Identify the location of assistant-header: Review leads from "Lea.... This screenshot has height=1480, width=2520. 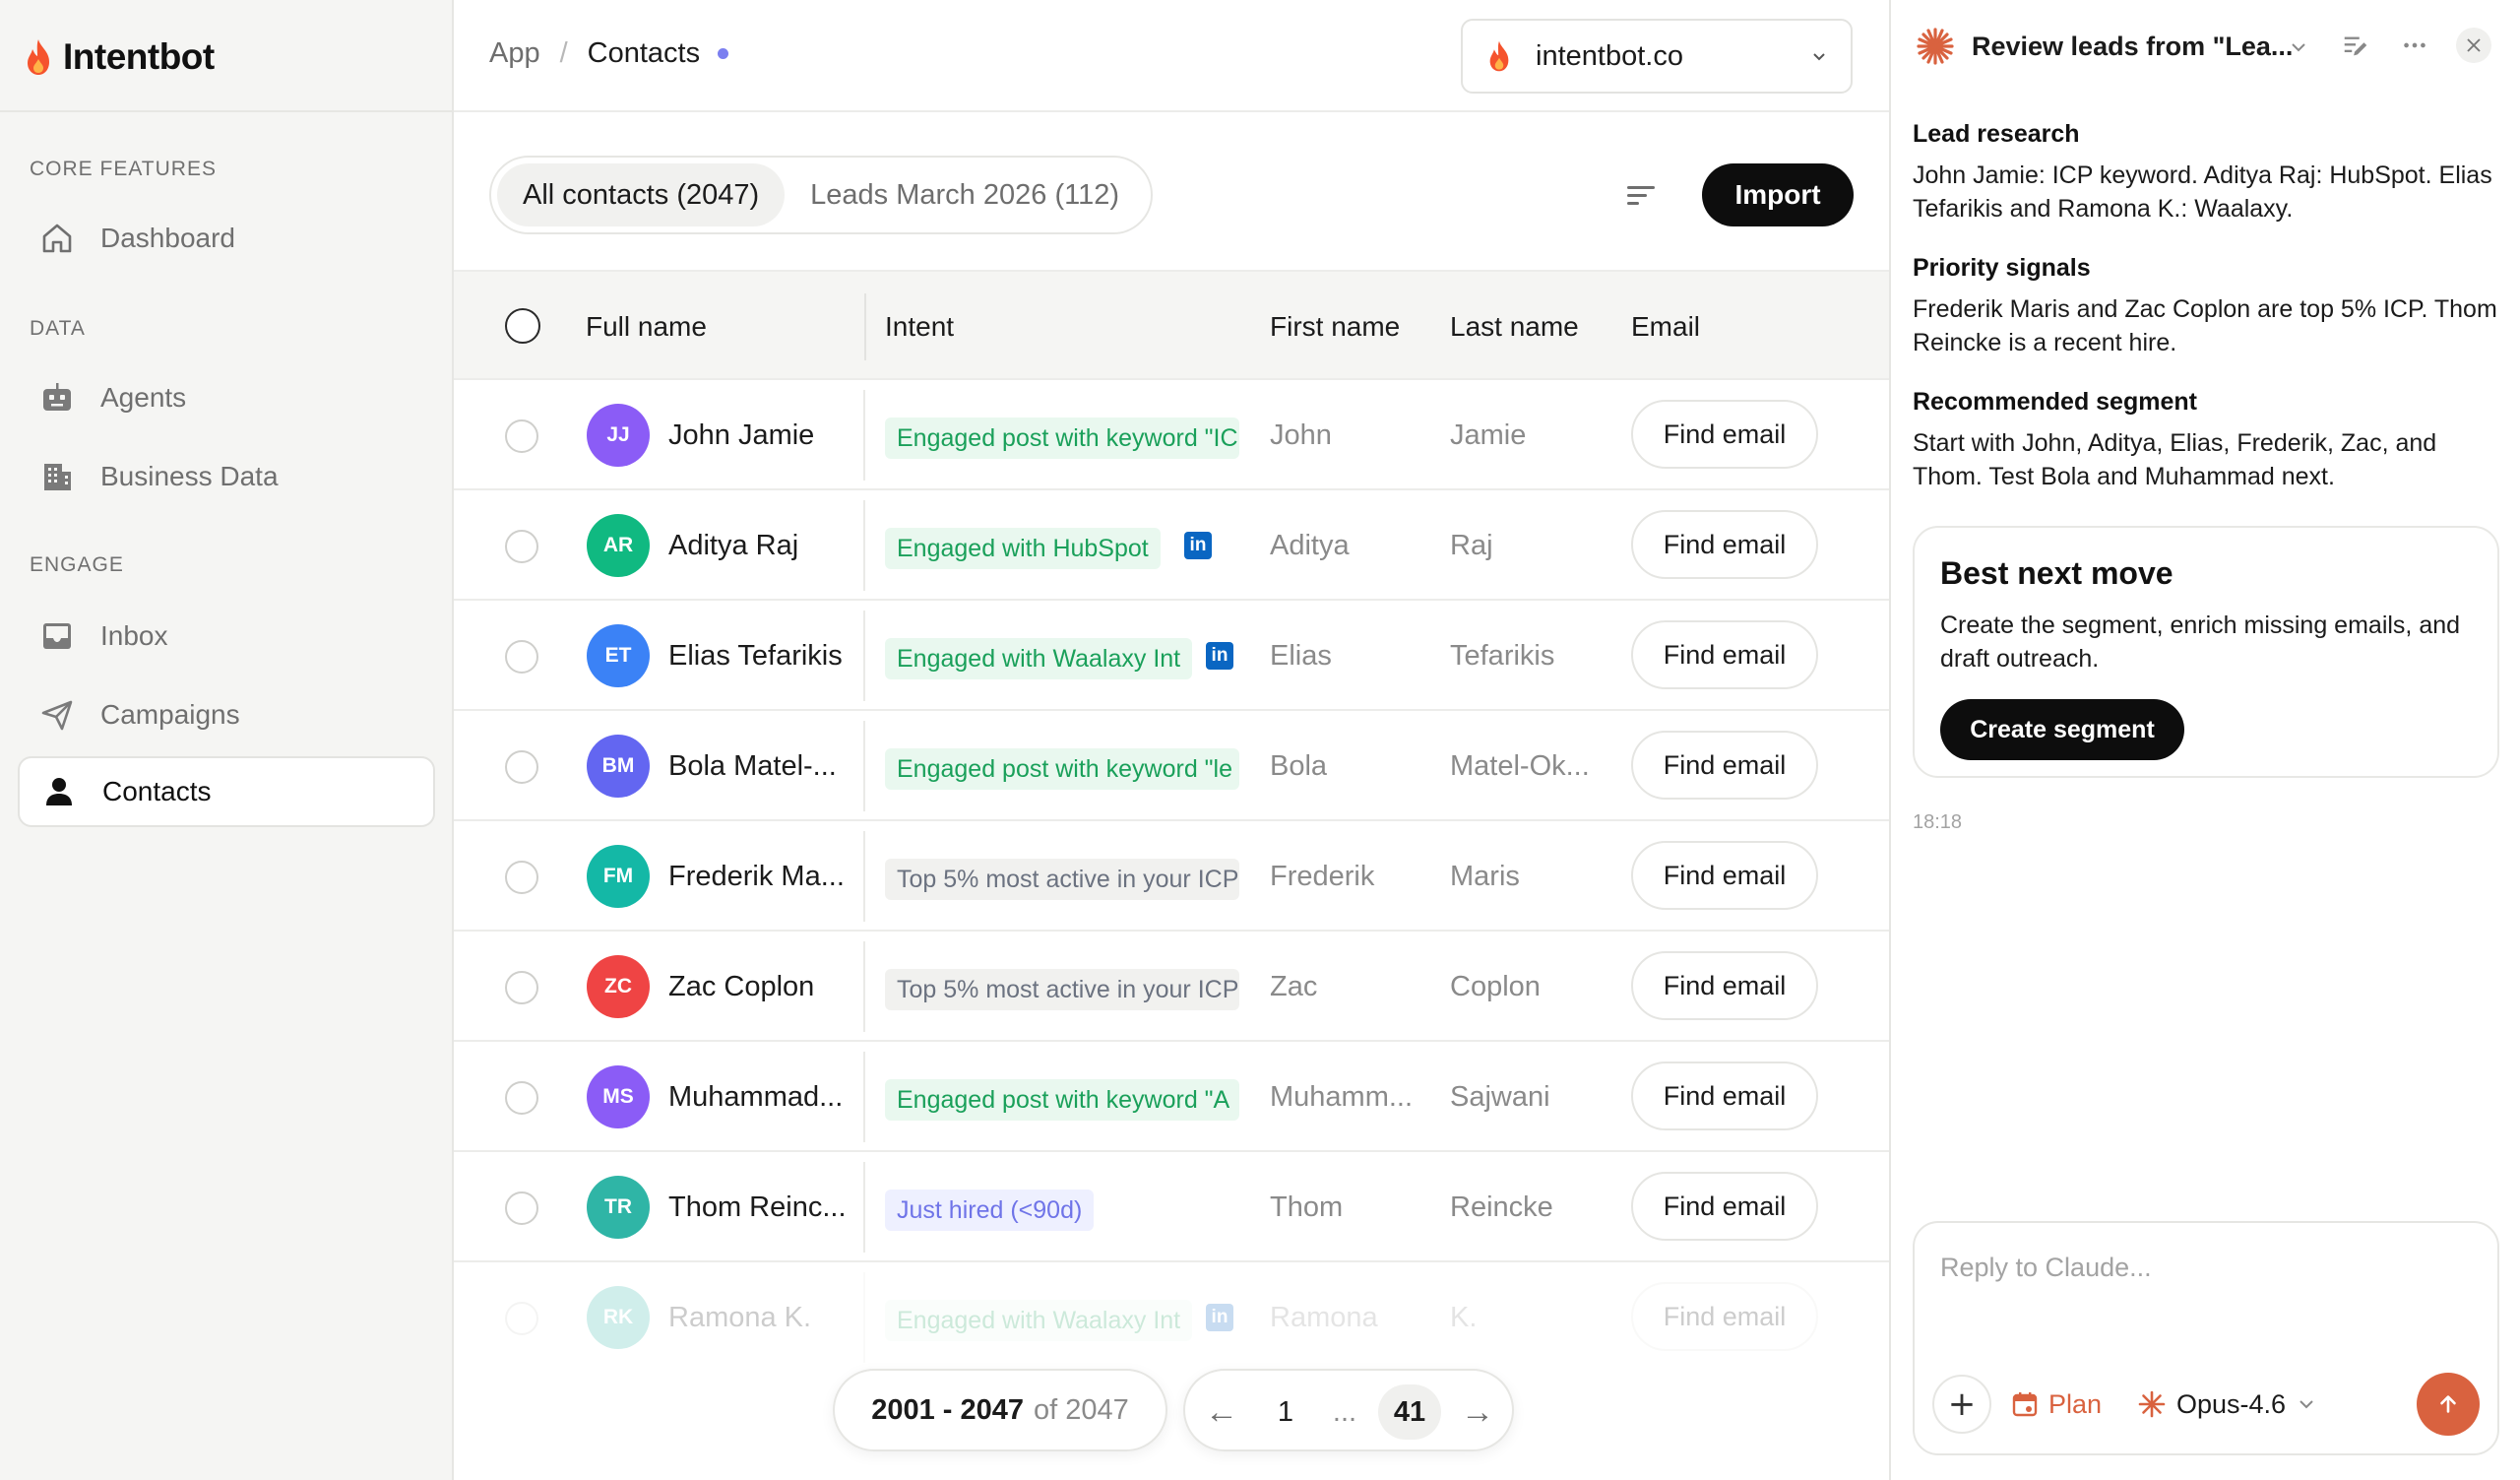
(2205, 47).